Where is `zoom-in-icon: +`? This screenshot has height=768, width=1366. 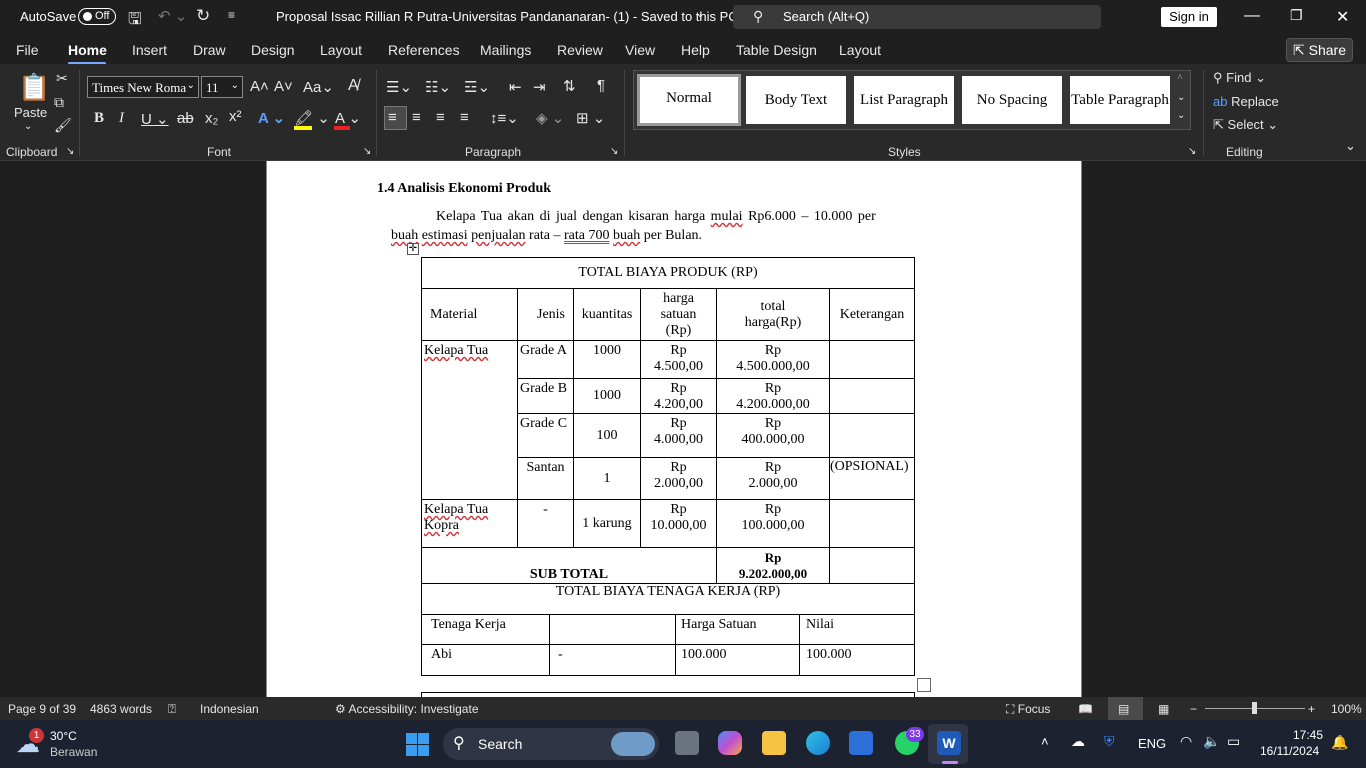 zoom-in-icon: + is located at coordinates (1311, 709).